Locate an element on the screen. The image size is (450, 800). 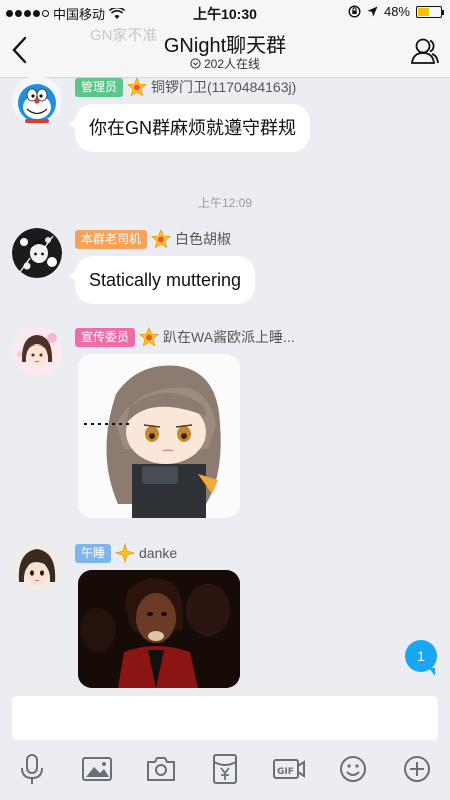
chat-title: GNight聊天群 is located at coordinates (225, 46).